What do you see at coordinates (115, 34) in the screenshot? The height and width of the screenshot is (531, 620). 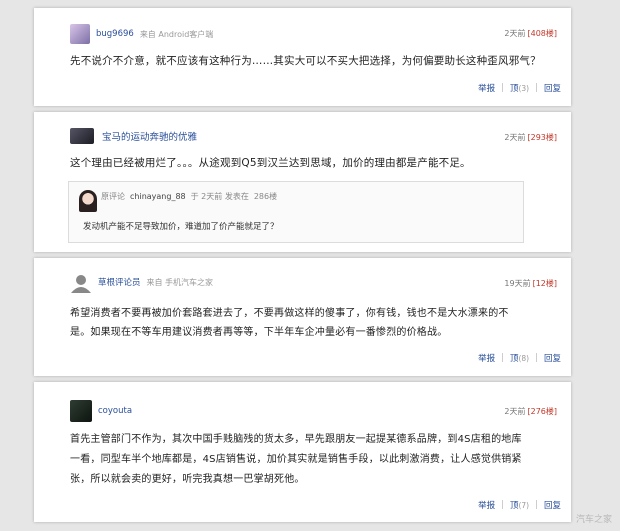 I see `username-link: bug9696` at bounding box center [115, 34].